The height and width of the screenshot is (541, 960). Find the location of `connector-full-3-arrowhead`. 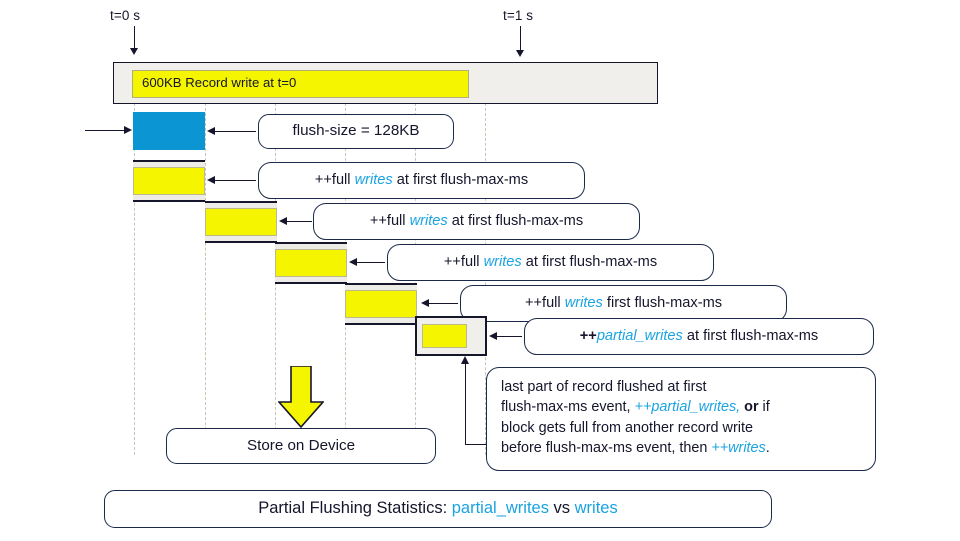

connector-full-3-arrowhead is located at coordinates (353, 262).